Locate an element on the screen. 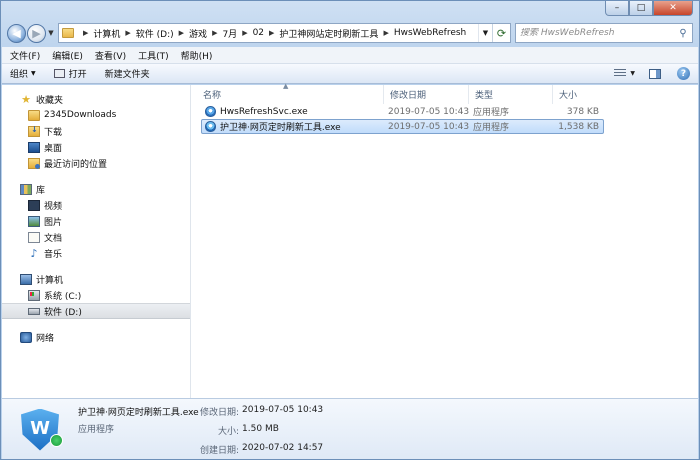 Image resolution: width=700 pixels, height=460 pixels. forward-arrow-icon: ▶ is located at coordinates (36, 33).